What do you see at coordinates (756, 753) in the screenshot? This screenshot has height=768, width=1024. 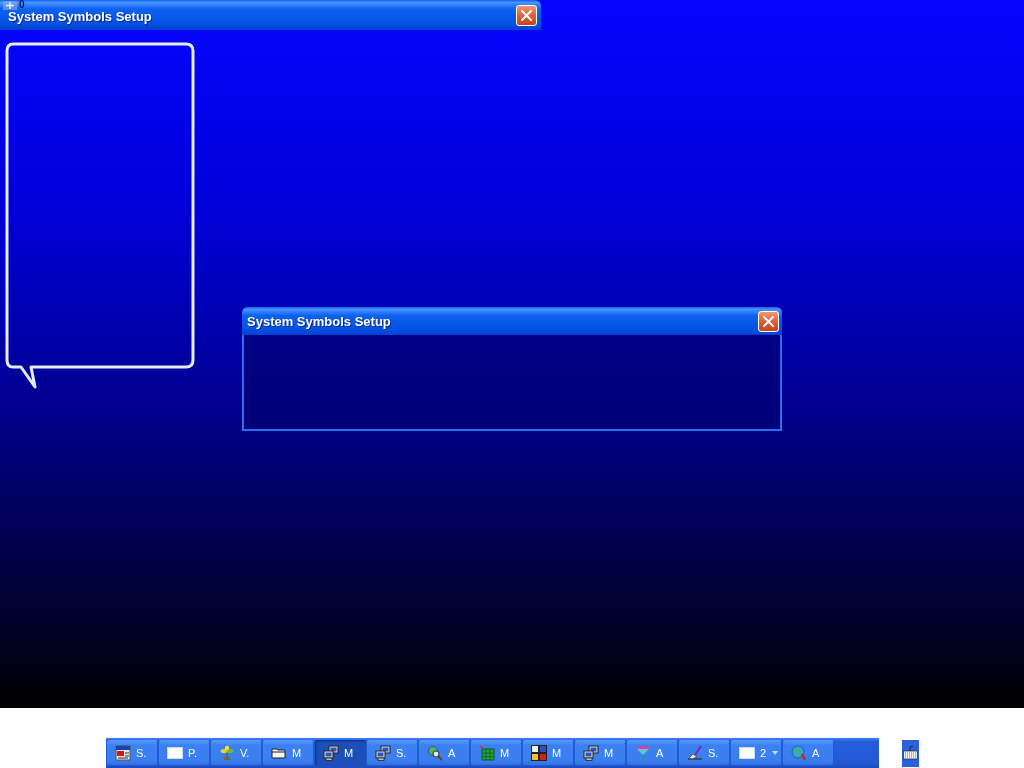 I see `taskbar-button: 2` at bounding box center [756, 753].